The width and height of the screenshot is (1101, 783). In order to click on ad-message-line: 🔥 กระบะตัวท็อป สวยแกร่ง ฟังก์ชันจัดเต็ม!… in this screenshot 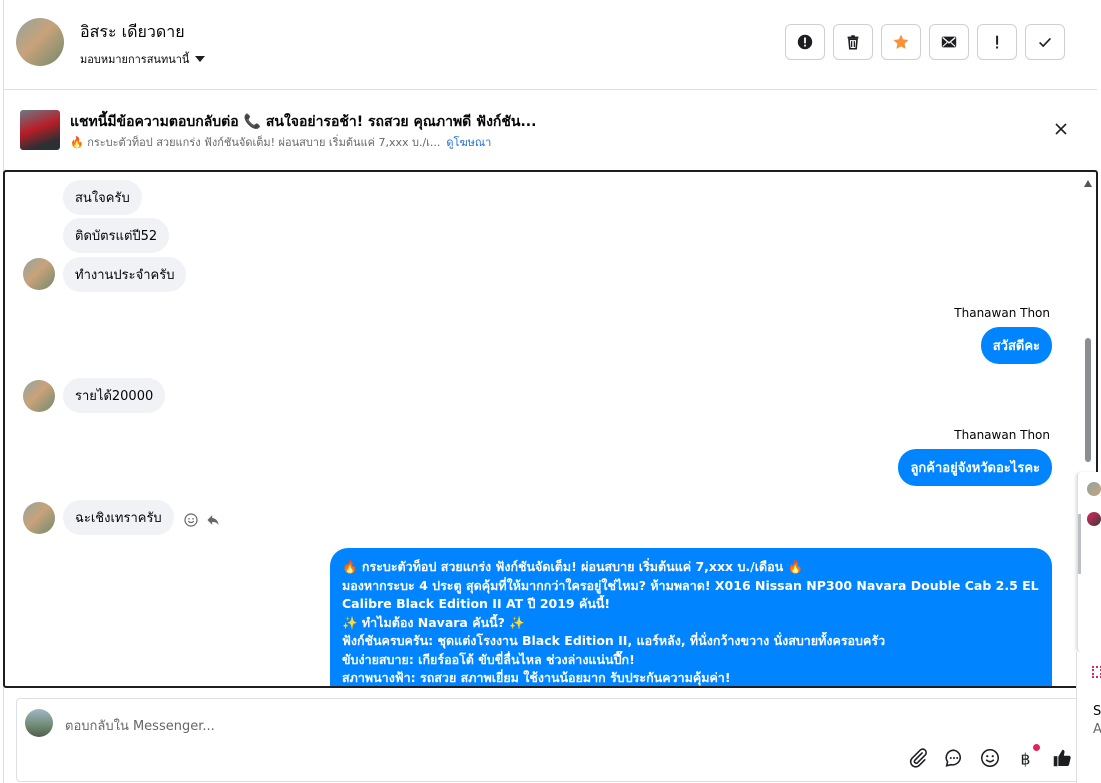, I will do `click(573, 566)`.